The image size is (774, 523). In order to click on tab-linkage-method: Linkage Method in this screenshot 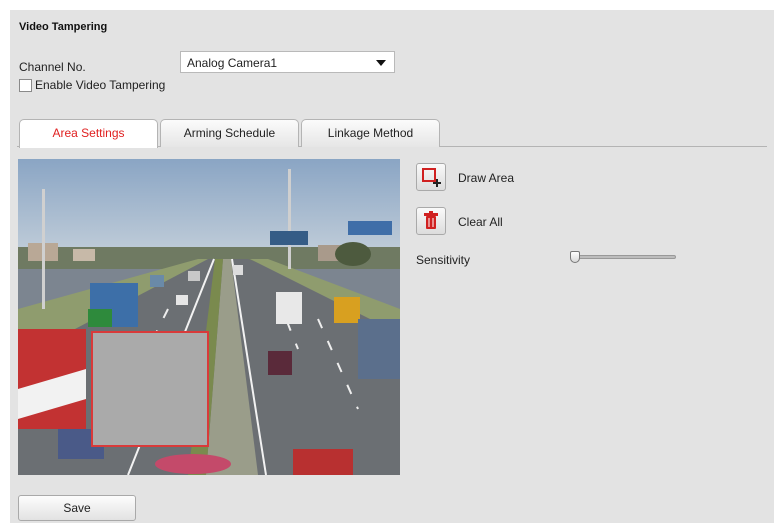, I will do `click(370, 133)`.